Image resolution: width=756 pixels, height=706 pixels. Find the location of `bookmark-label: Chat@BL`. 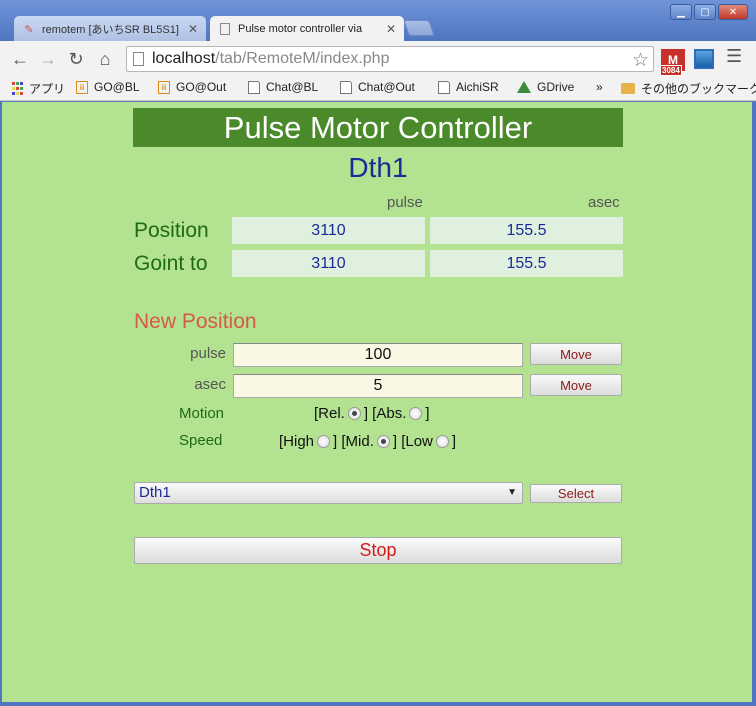

bookmark-label: Chat@BL is located at coordinates (292, 87).